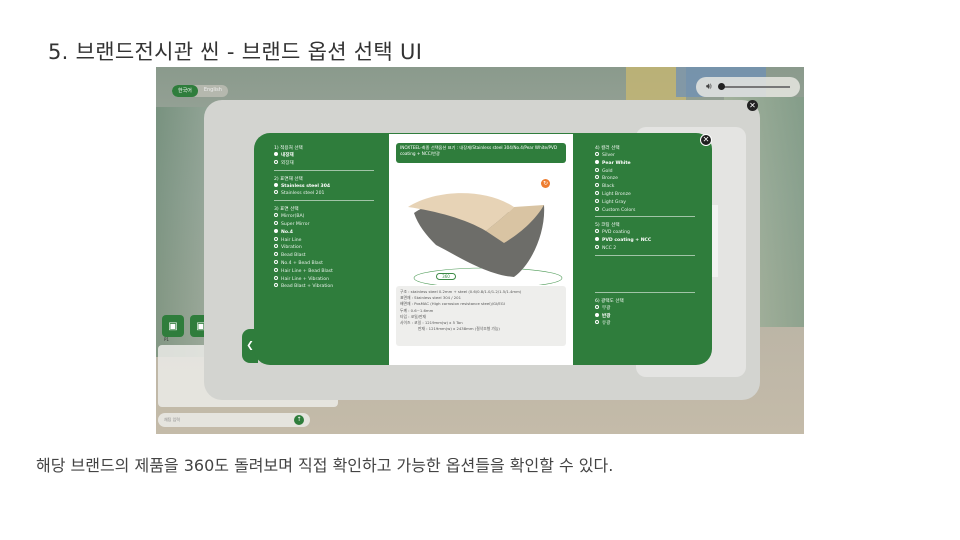  I want to click on spec-line: 판재 : 1219mm(w) x 2438mm (절삭조형 가능), so click(459, 329).